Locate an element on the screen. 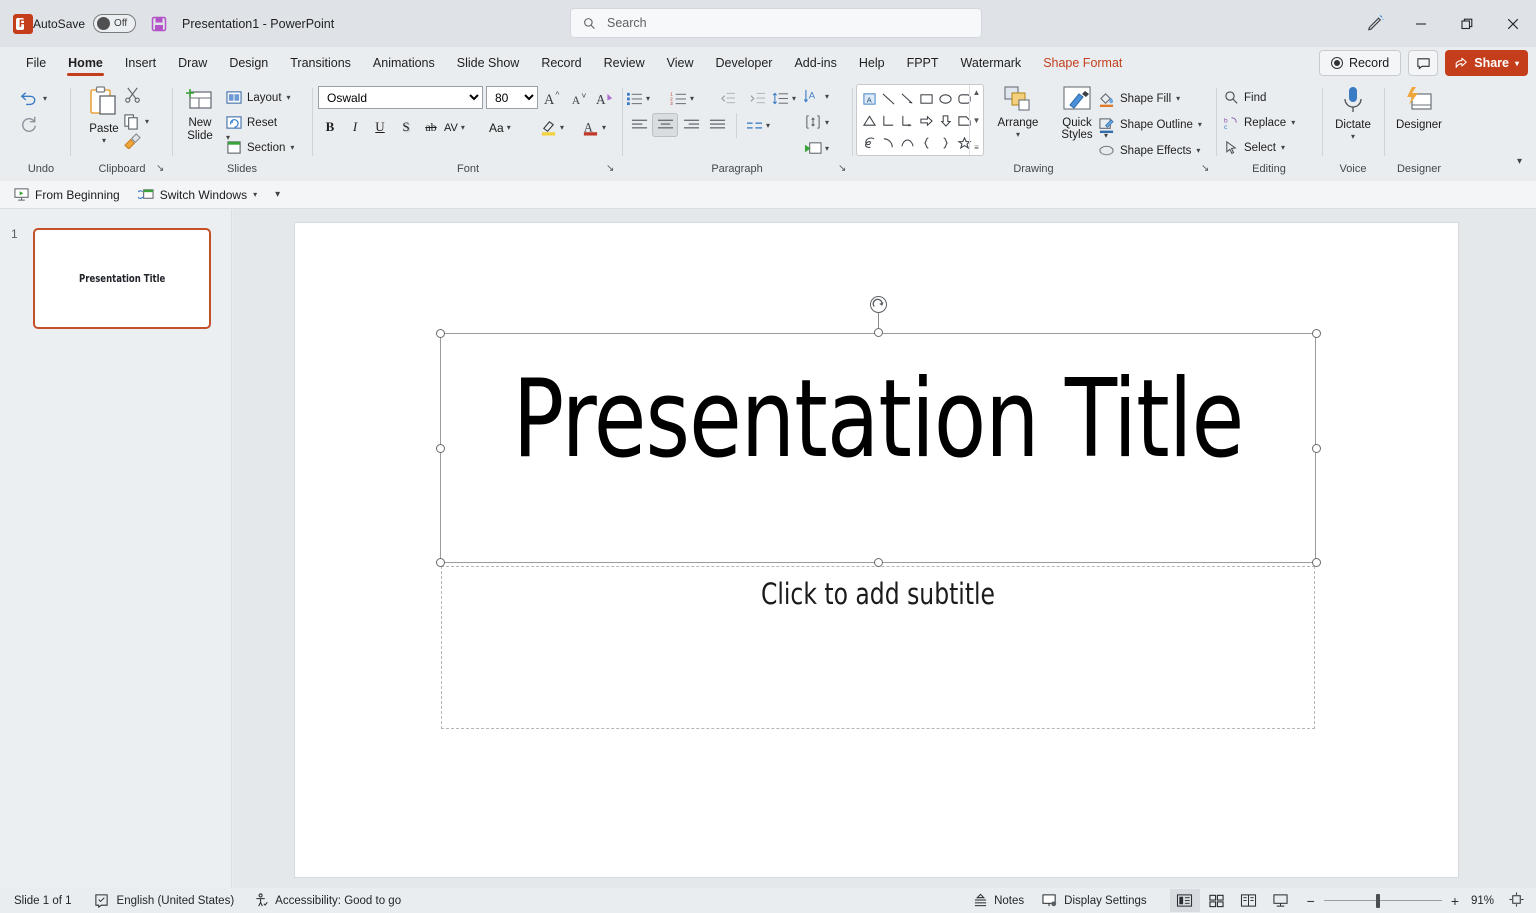 The image size is (1536, 913). tab-transitions: Transitions is located at coordinates (320, 64).